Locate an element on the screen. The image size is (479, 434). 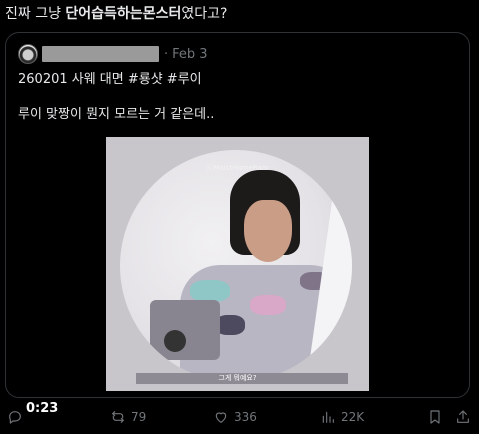
post-date: Feb 3 is located at coordinates (189, 54).